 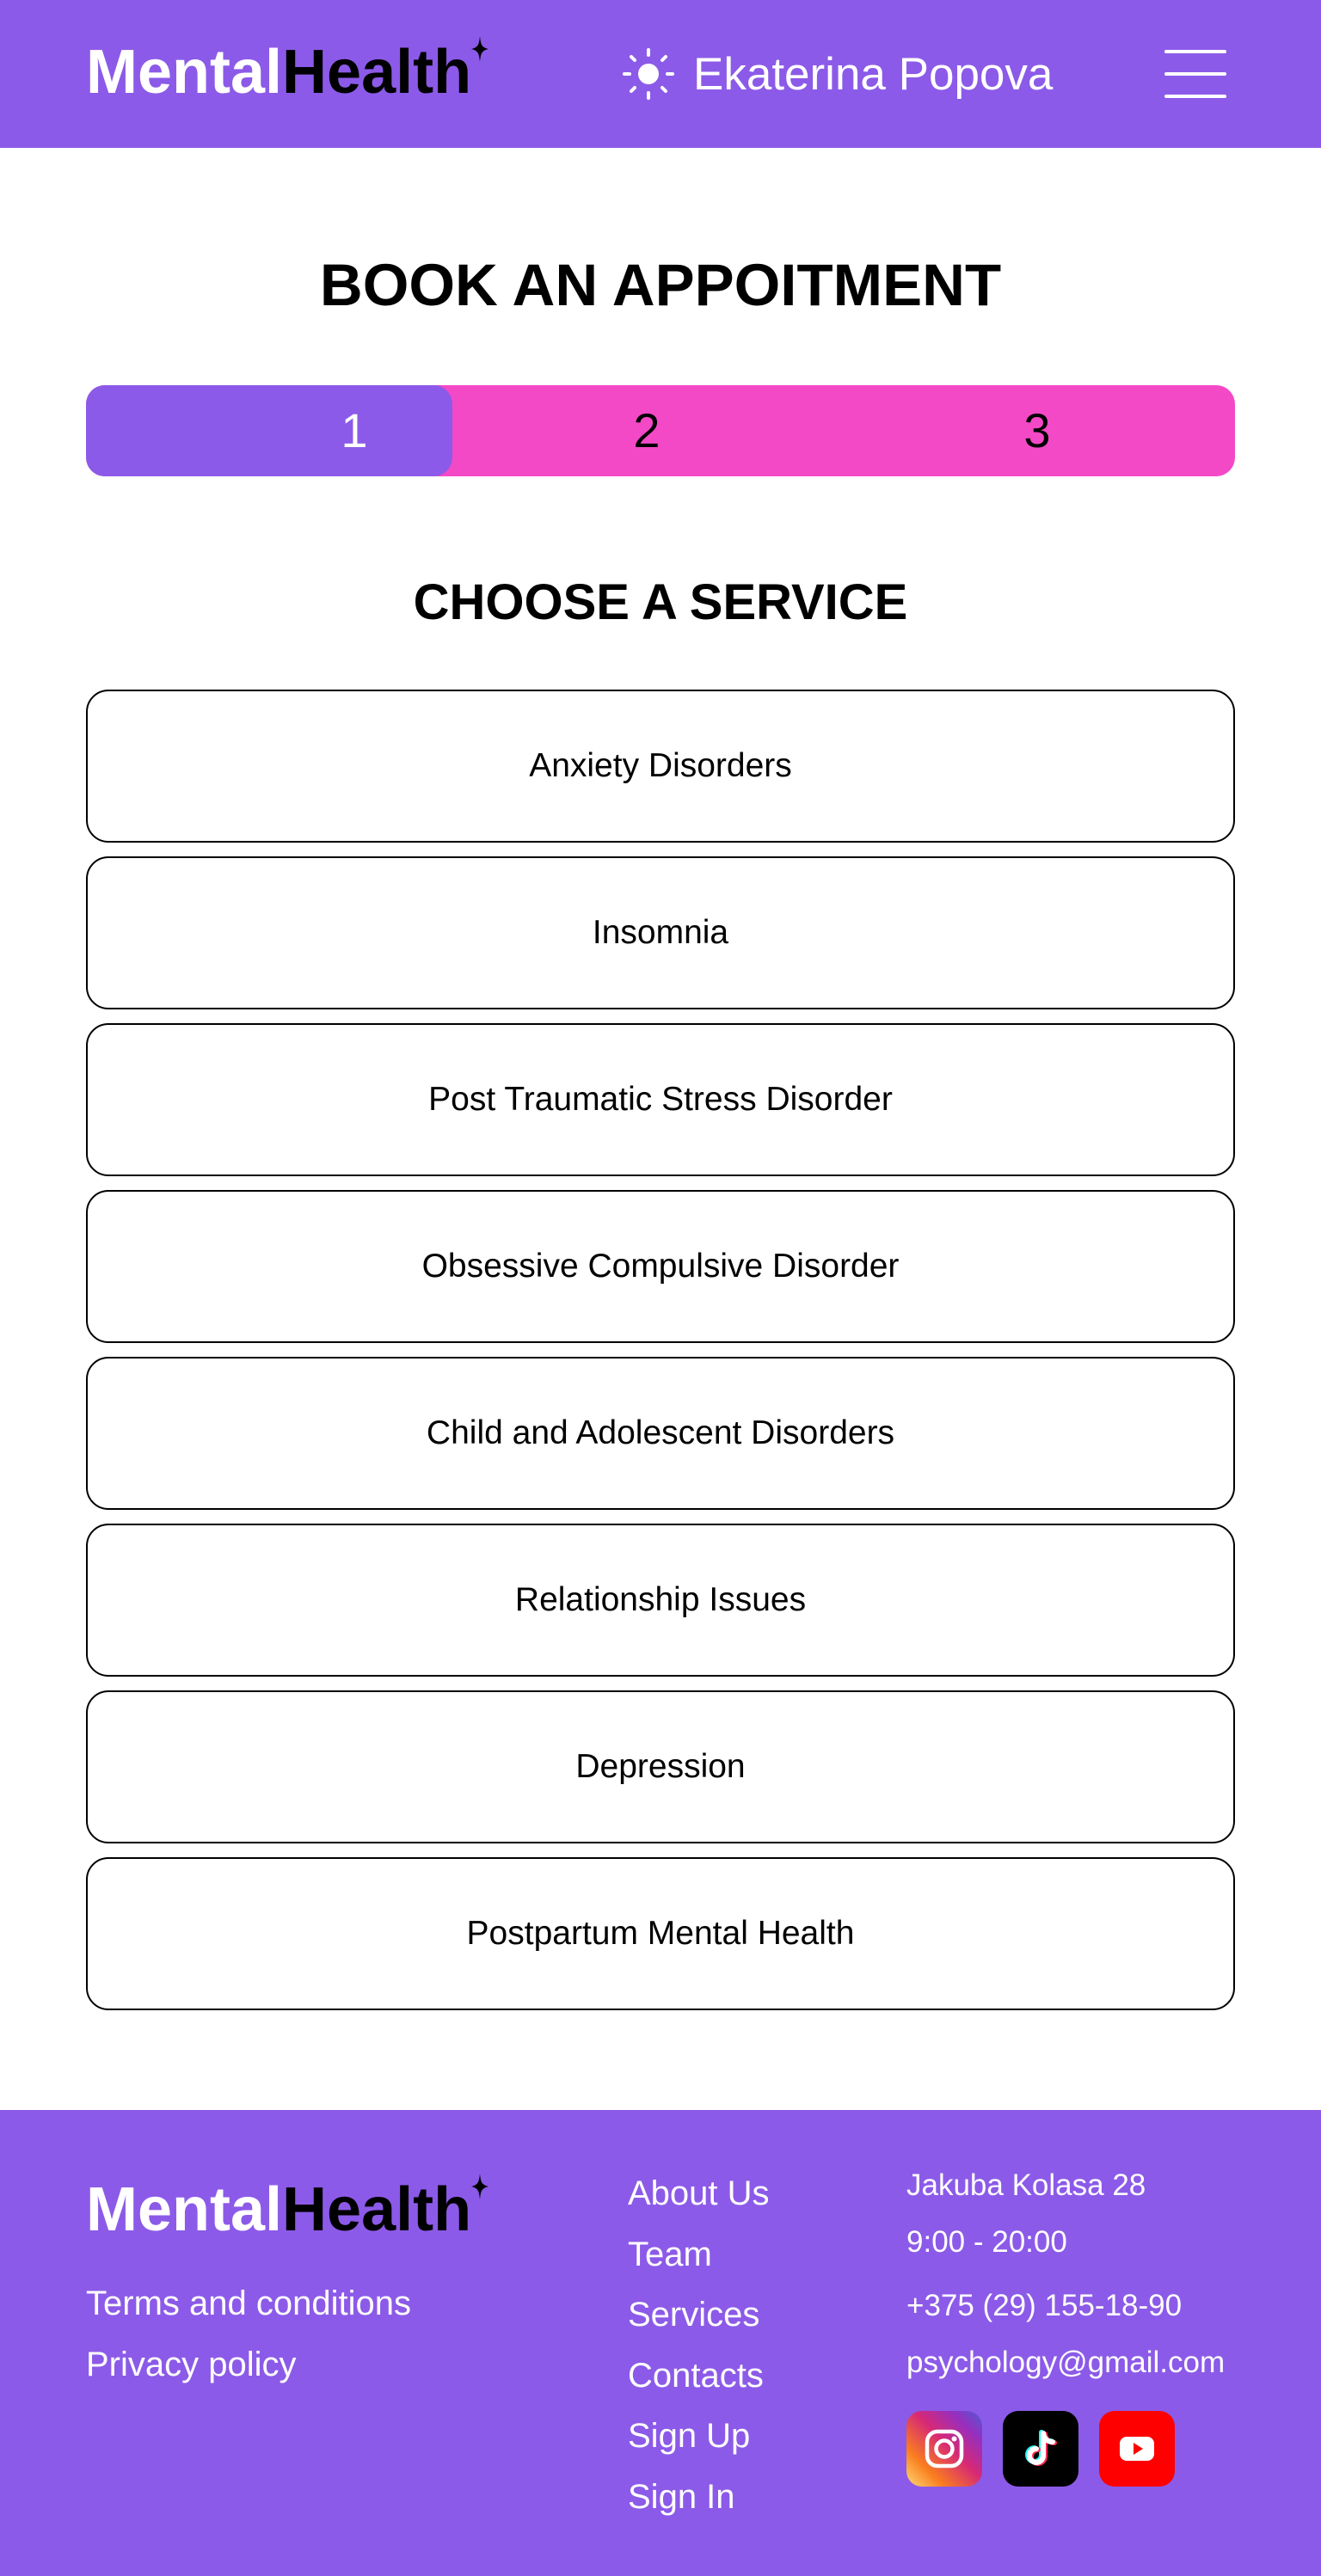 I want to click on service-option-postpartum: Postpartum Mental Health, so click(x=660, y=1934).